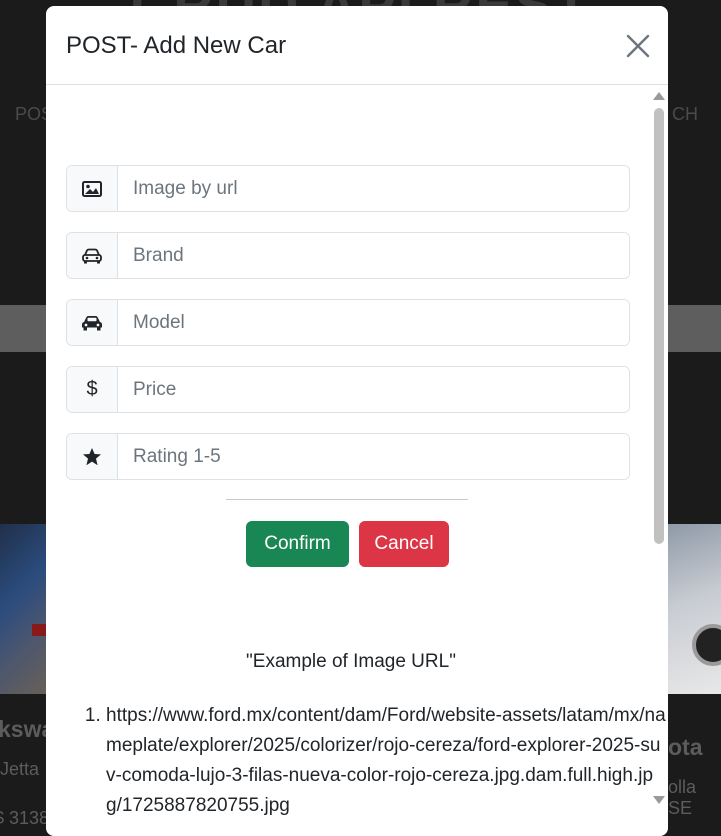 The image size is (721, 836). I want to click on dollar-icon: $, so click(92, 389).